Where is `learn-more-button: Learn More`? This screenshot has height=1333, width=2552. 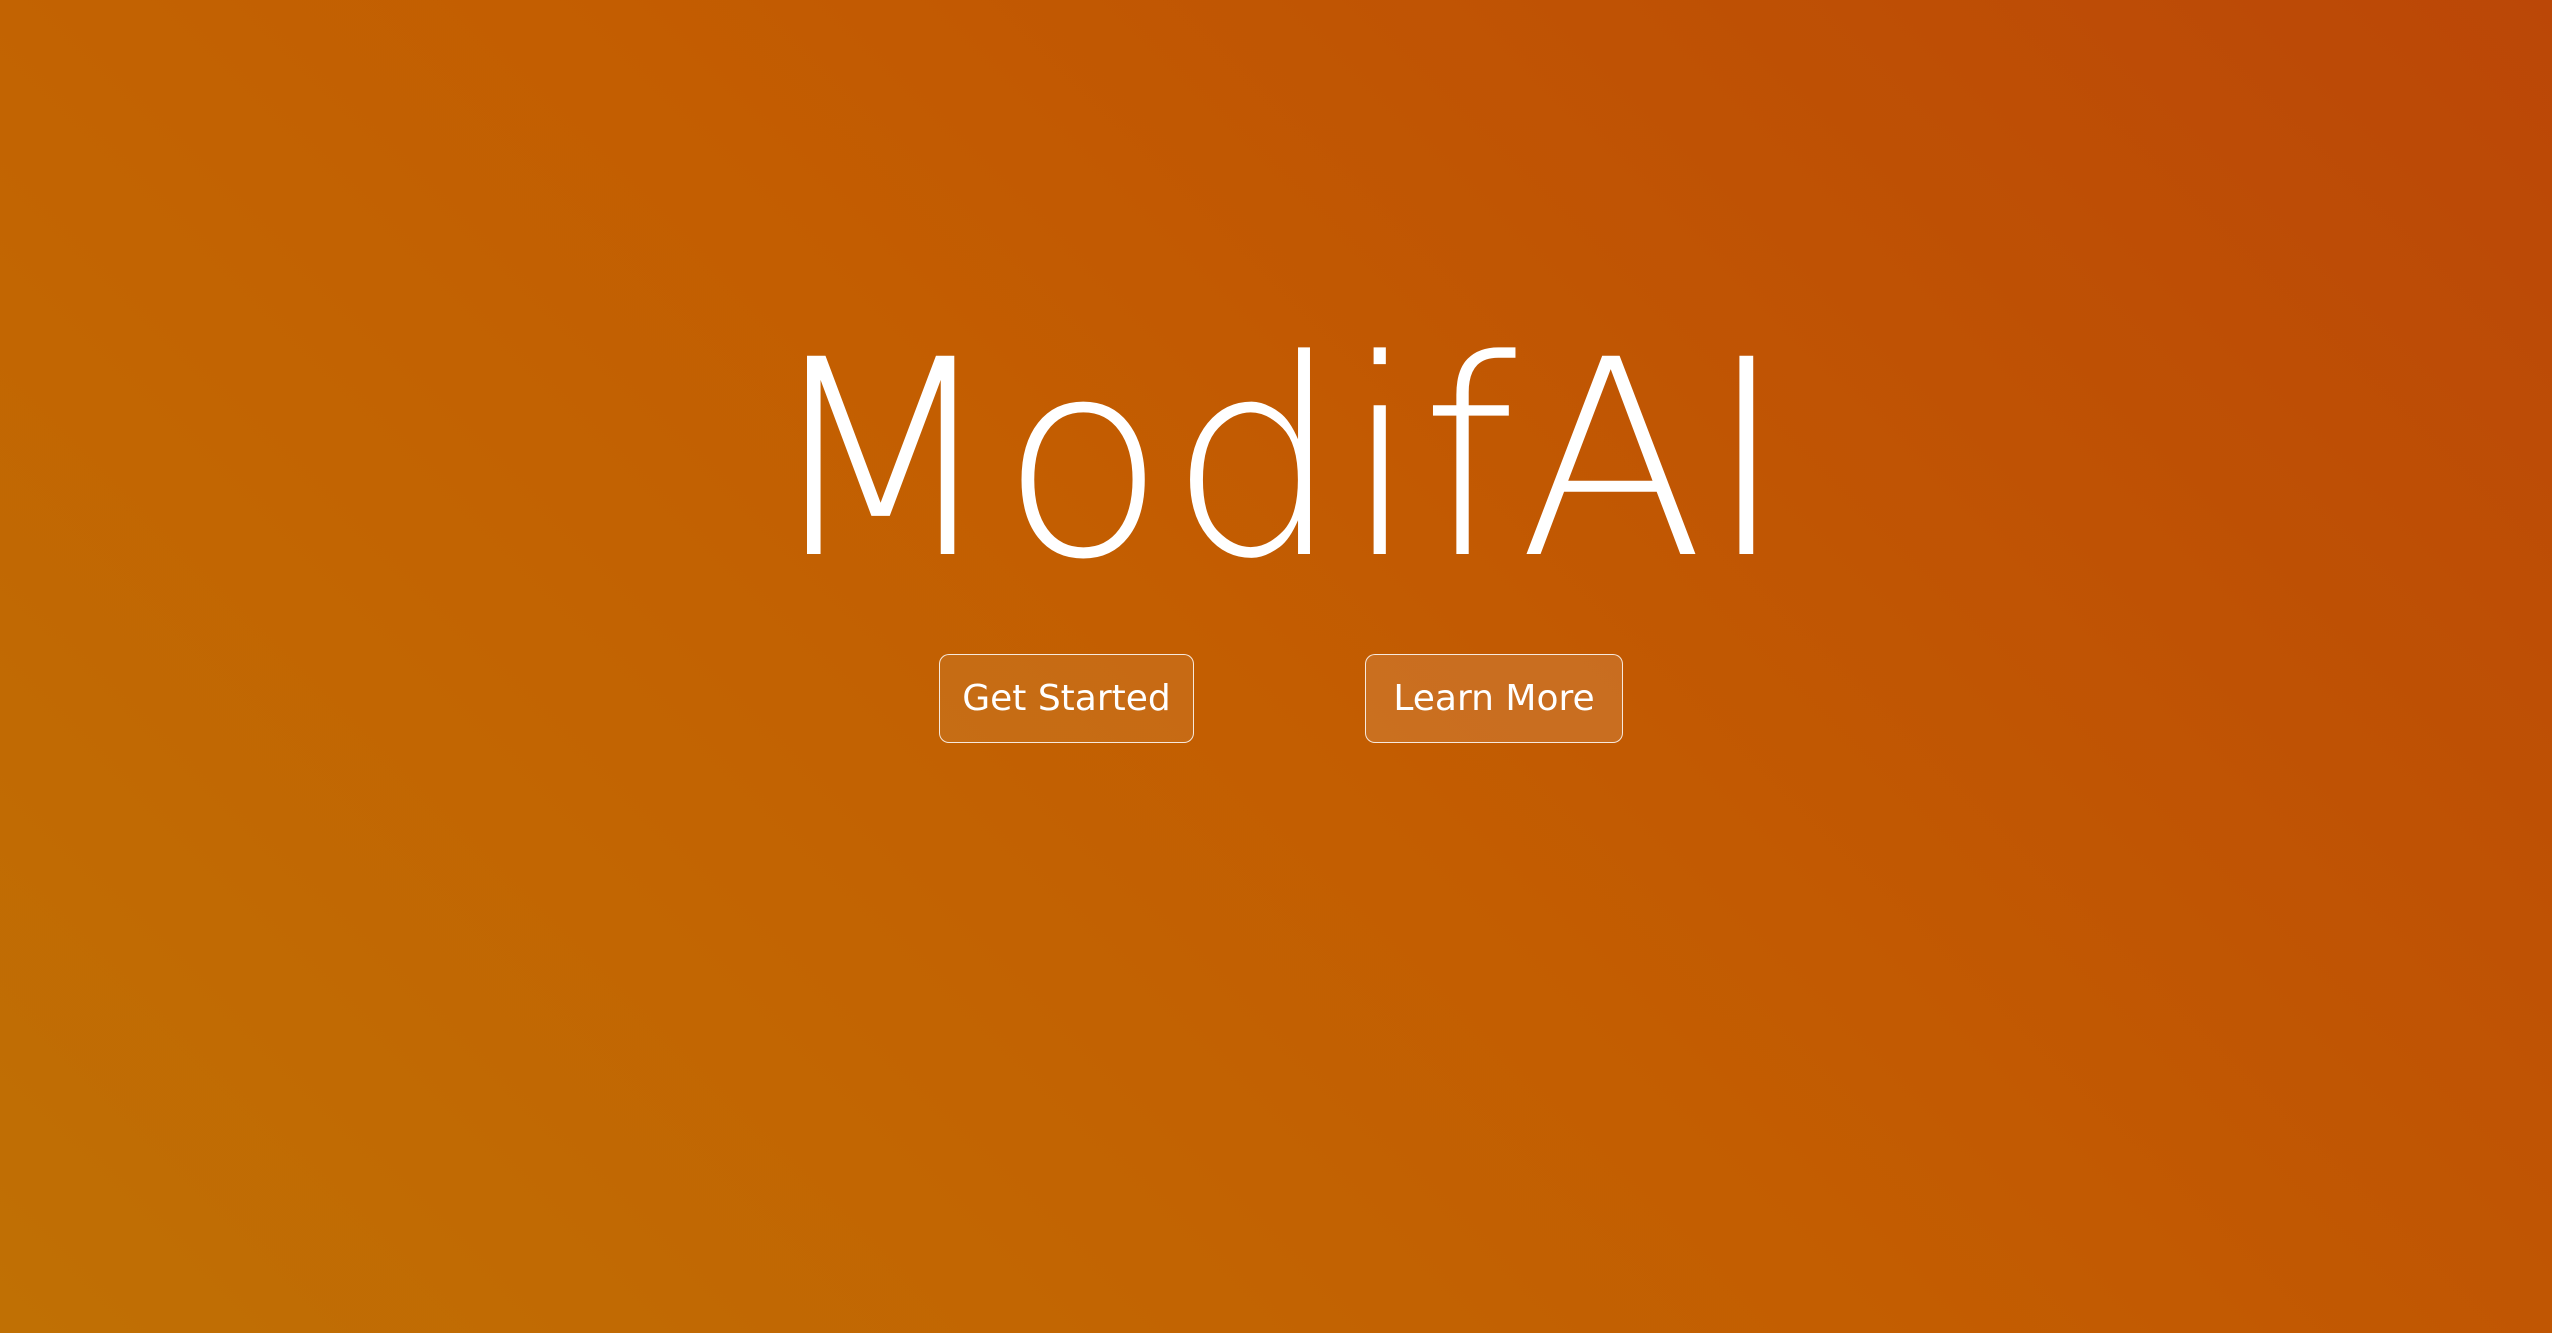
learn-more-button: Learn More is located at coordinates (1494, 698).